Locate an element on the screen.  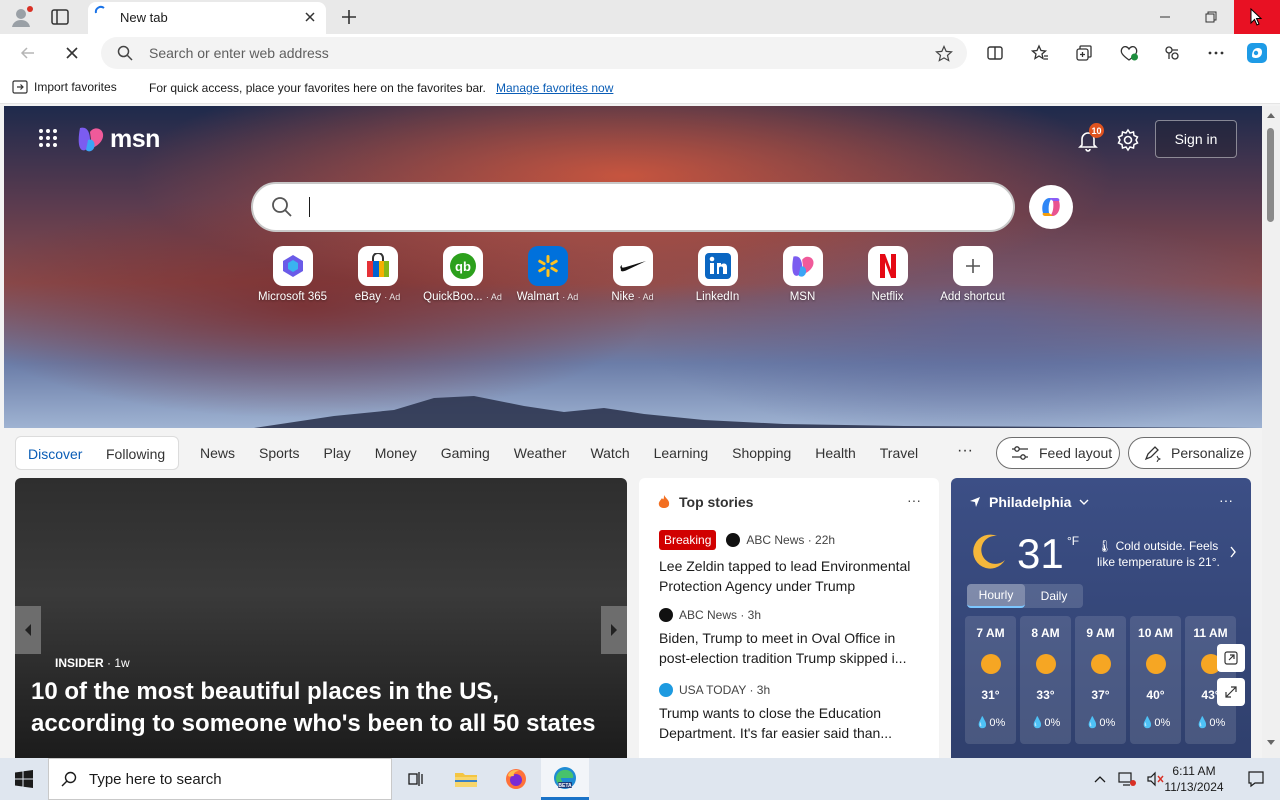
collections-icon is located at coordinates (1084, 53).